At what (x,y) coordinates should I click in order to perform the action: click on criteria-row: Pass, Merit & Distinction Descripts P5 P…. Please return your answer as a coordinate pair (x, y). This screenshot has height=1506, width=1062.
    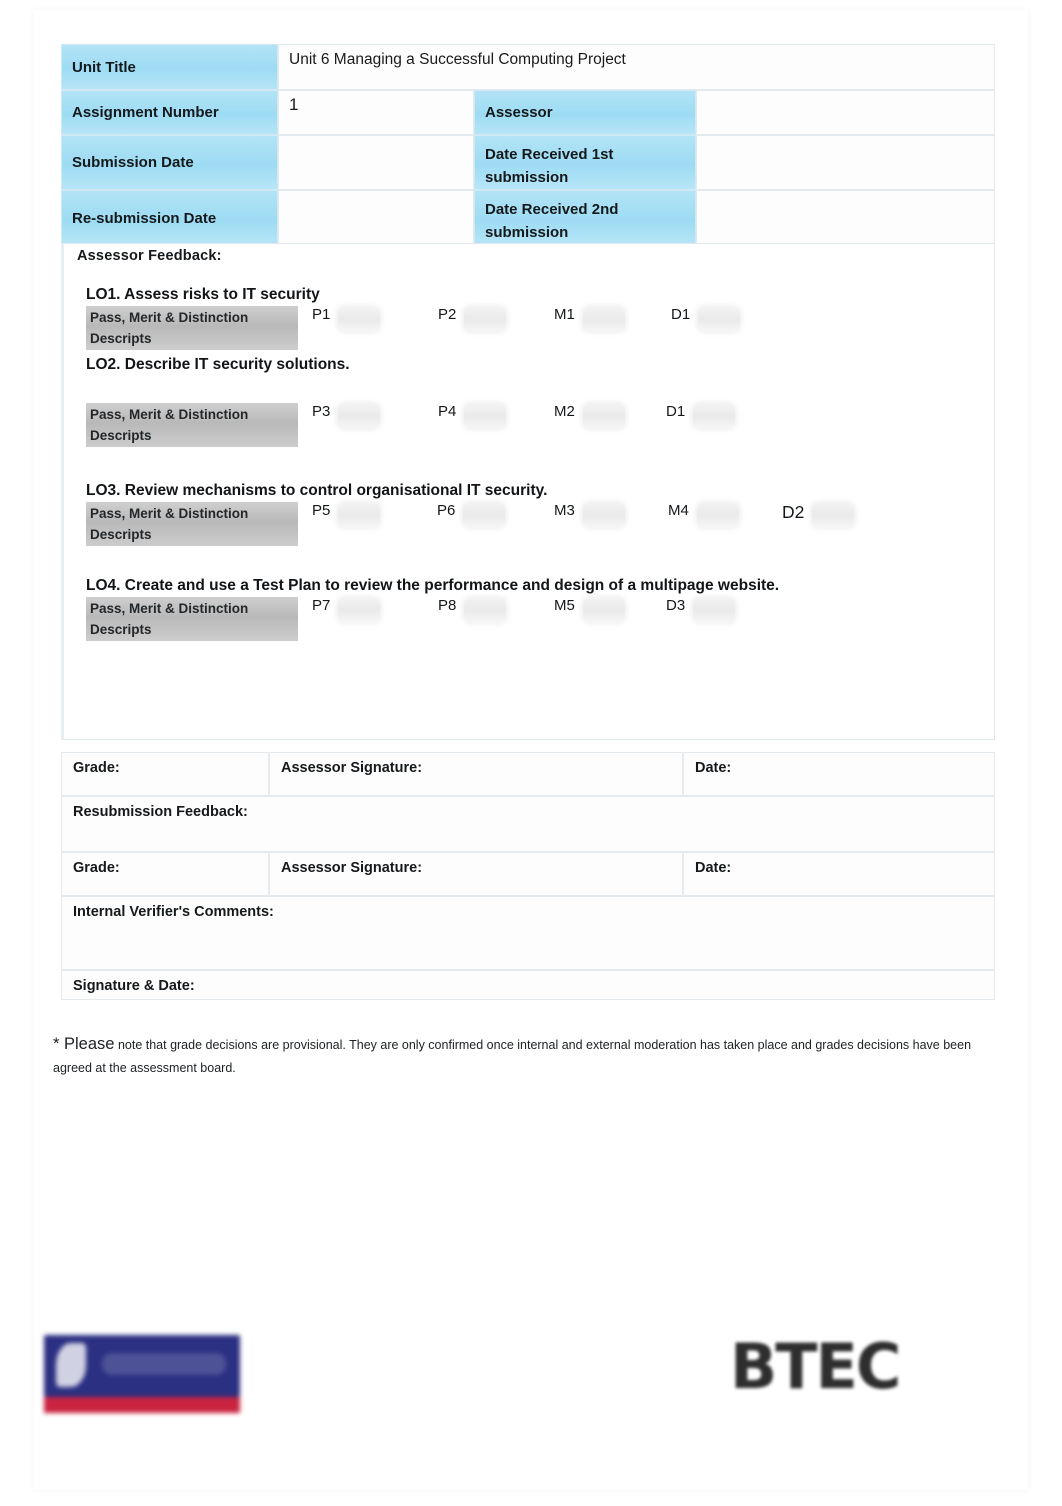
    Looking at the image, I should click on (531, 525).